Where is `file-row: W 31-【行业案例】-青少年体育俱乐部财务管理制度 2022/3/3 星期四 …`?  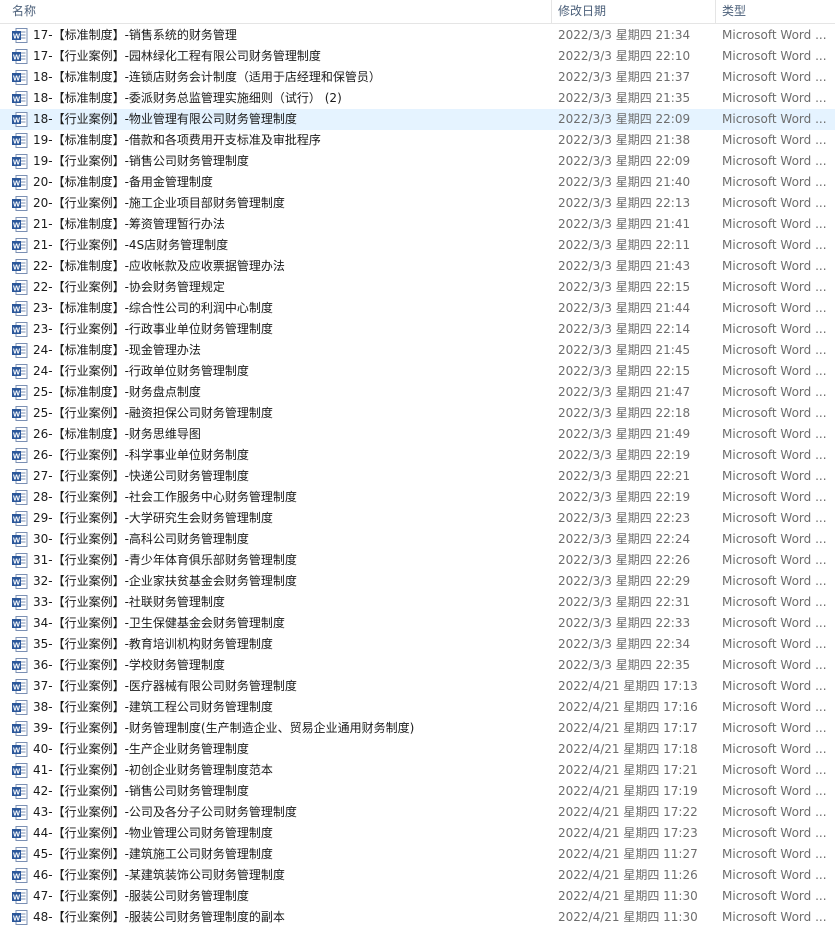 file-row: W 31-【行业案例】-青少年体育俱乐部财务管理制度 2022/3/3 星期四 … is located at coordinates (417, 560).